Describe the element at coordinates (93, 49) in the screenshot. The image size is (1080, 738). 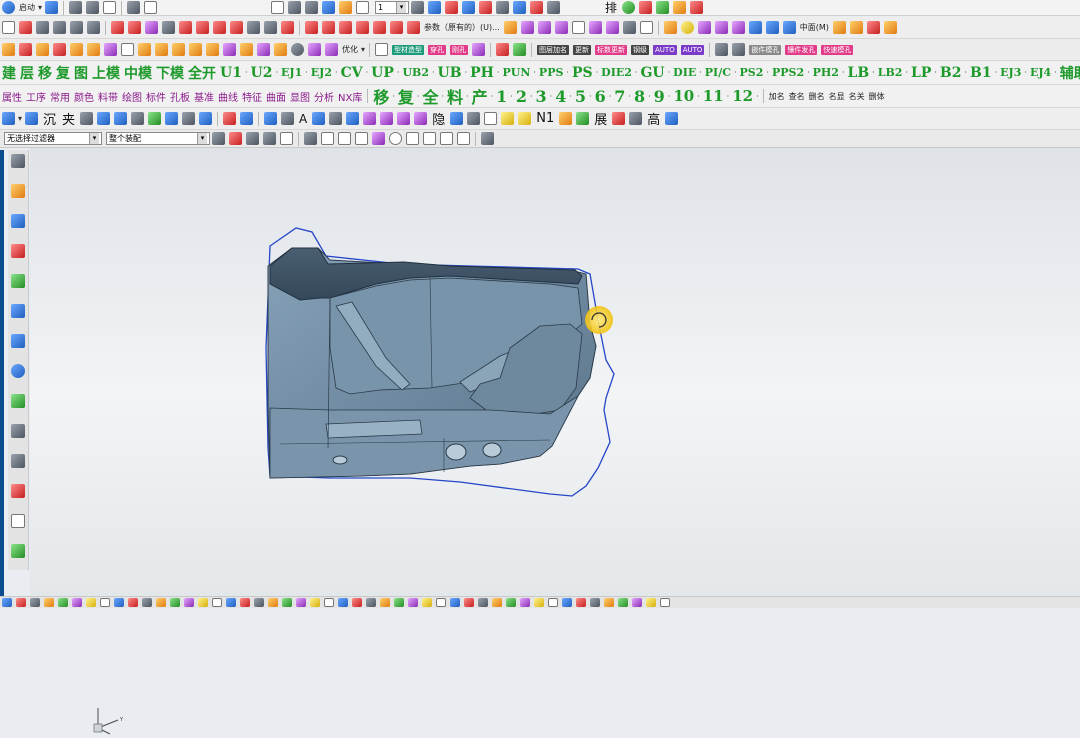
I see `box-open-icon` at that location.